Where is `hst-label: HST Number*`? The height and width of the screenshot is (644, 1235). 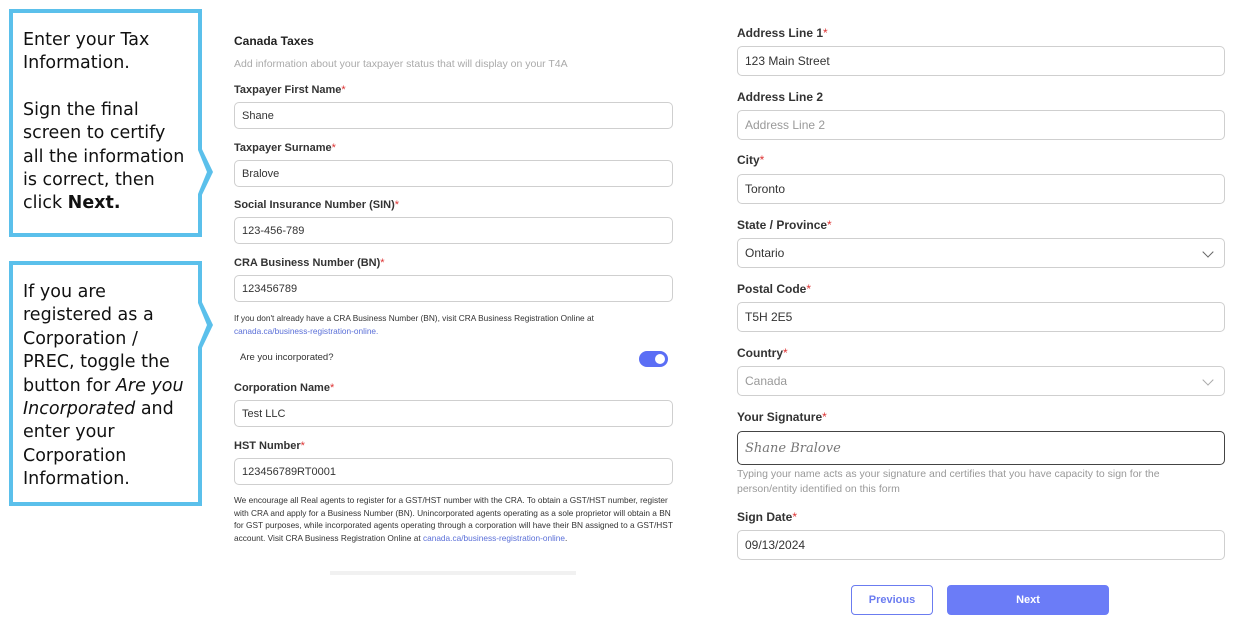
hst-label: HST Number* is located at coordinates (269, 446).